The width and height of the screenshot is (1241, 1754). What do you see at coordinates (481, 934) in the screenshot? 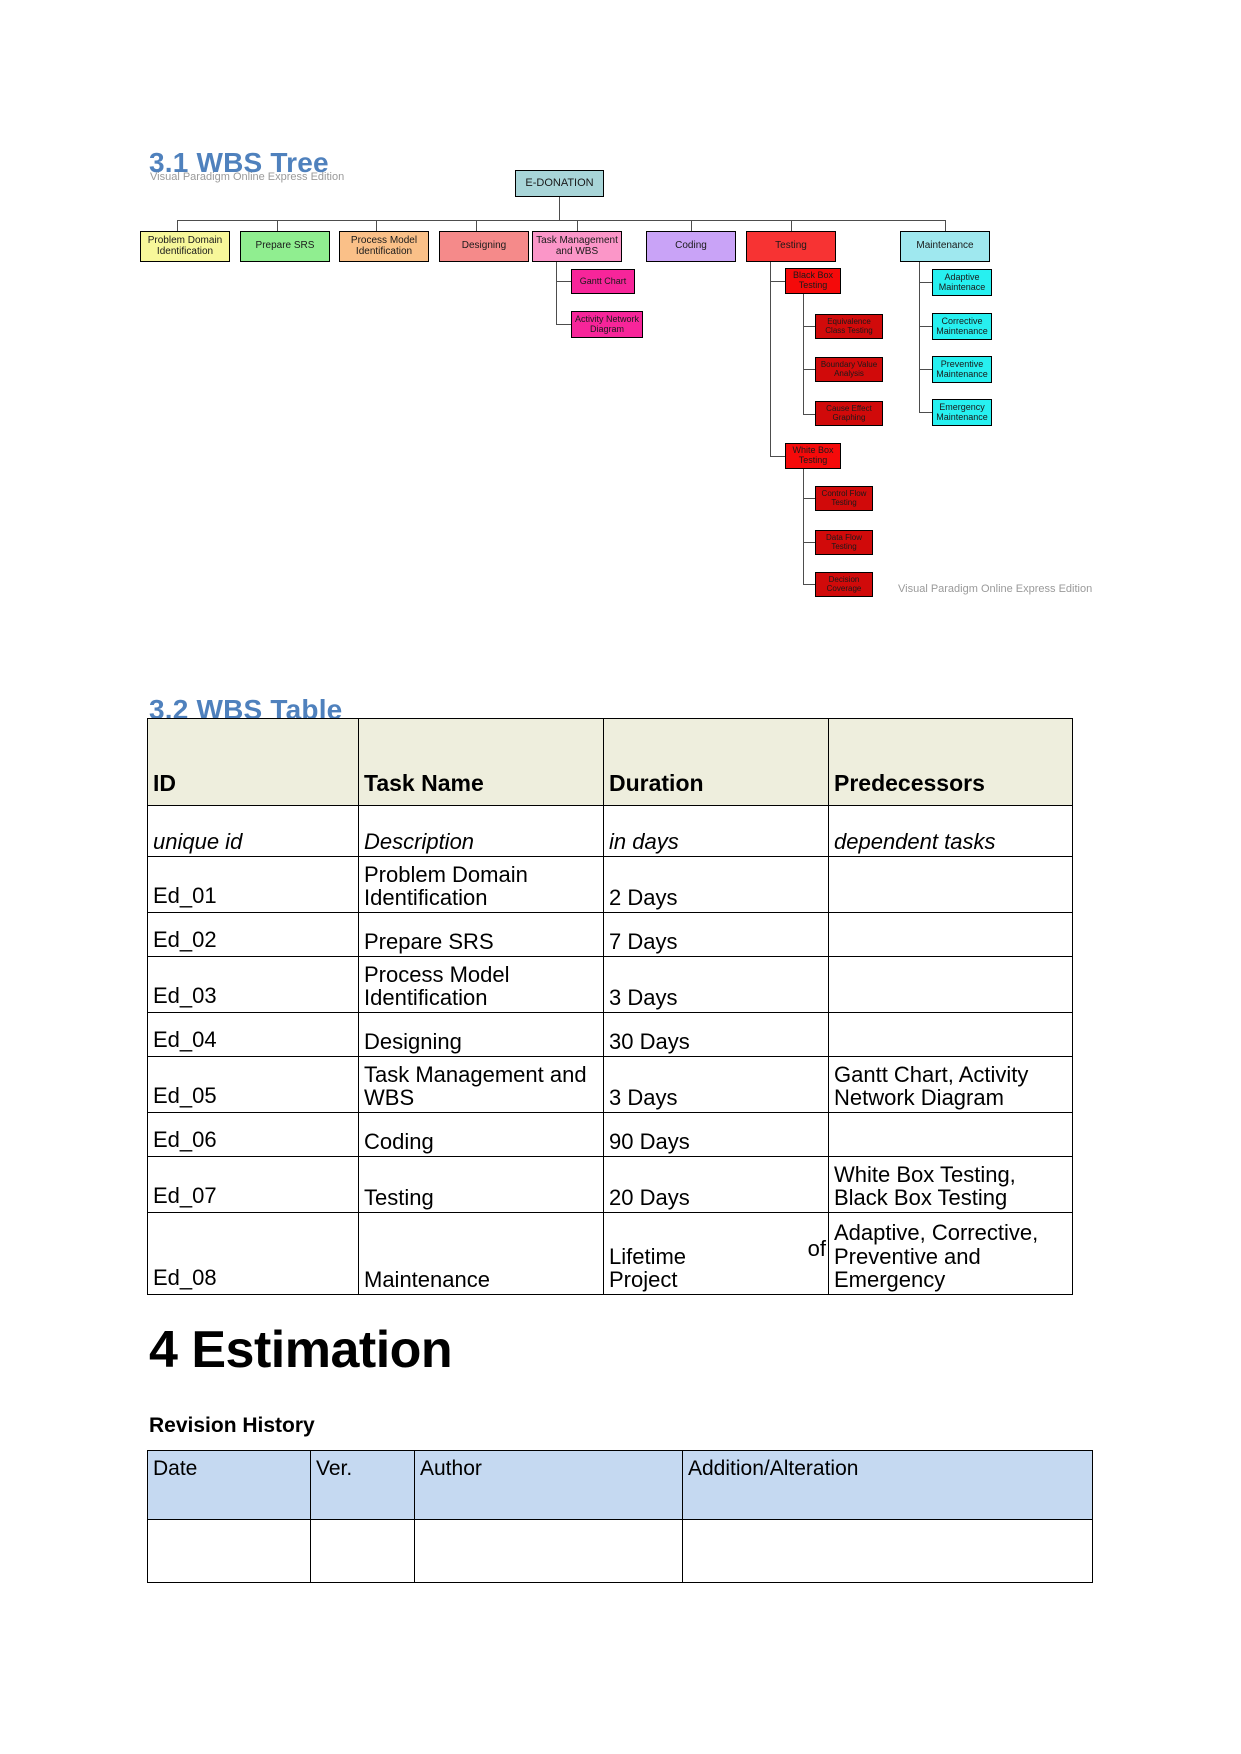
I see `cell-task-name: Prepare SRS` at bounding box center [481, 934].